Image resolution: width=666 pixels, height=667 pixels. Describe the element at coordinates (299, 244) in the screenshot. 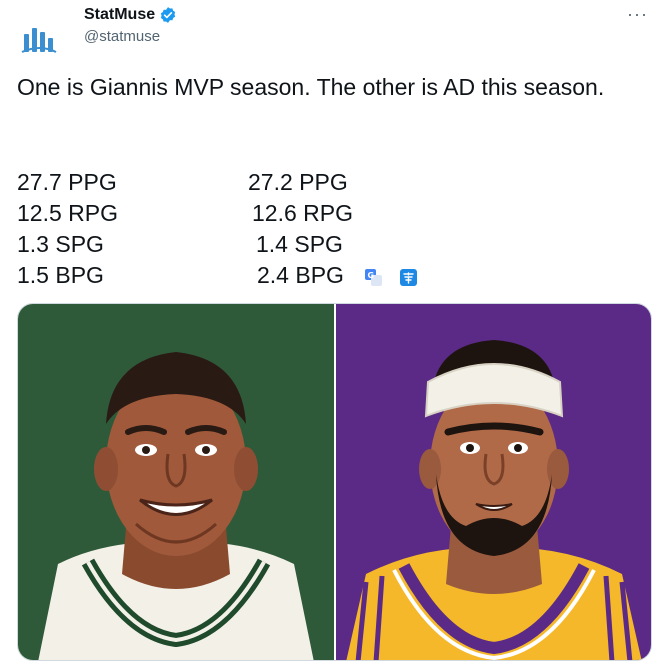

I see `stat-right: 1.4 SPG` at that location.